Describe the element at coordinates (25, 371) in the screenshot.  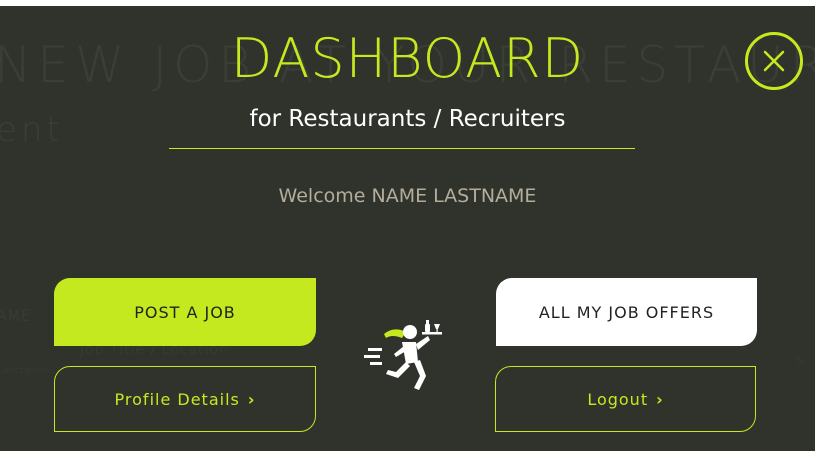
I see `background-small-text: Description` at that location.